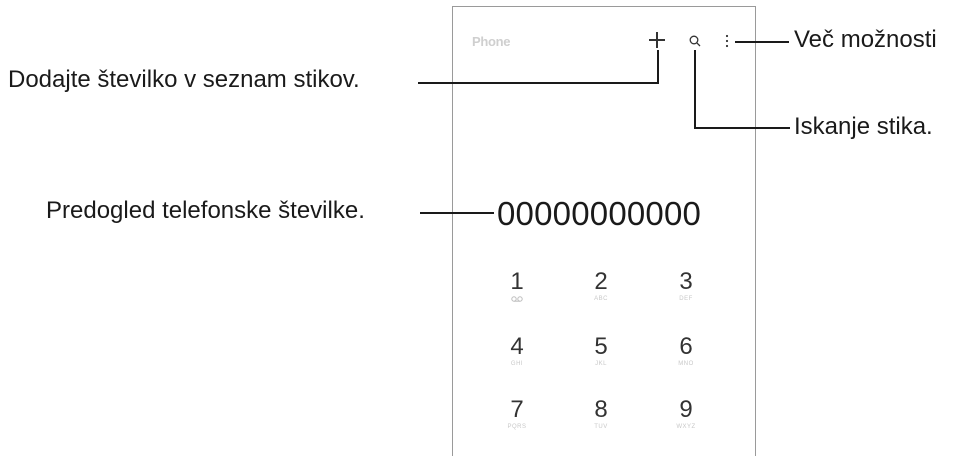 The width and height of the screenshot is (957, 456). What do you see at coordinates (762, 42) in the screenshot?
I see `callout-line-more-options` at bounding box center [762, 42].